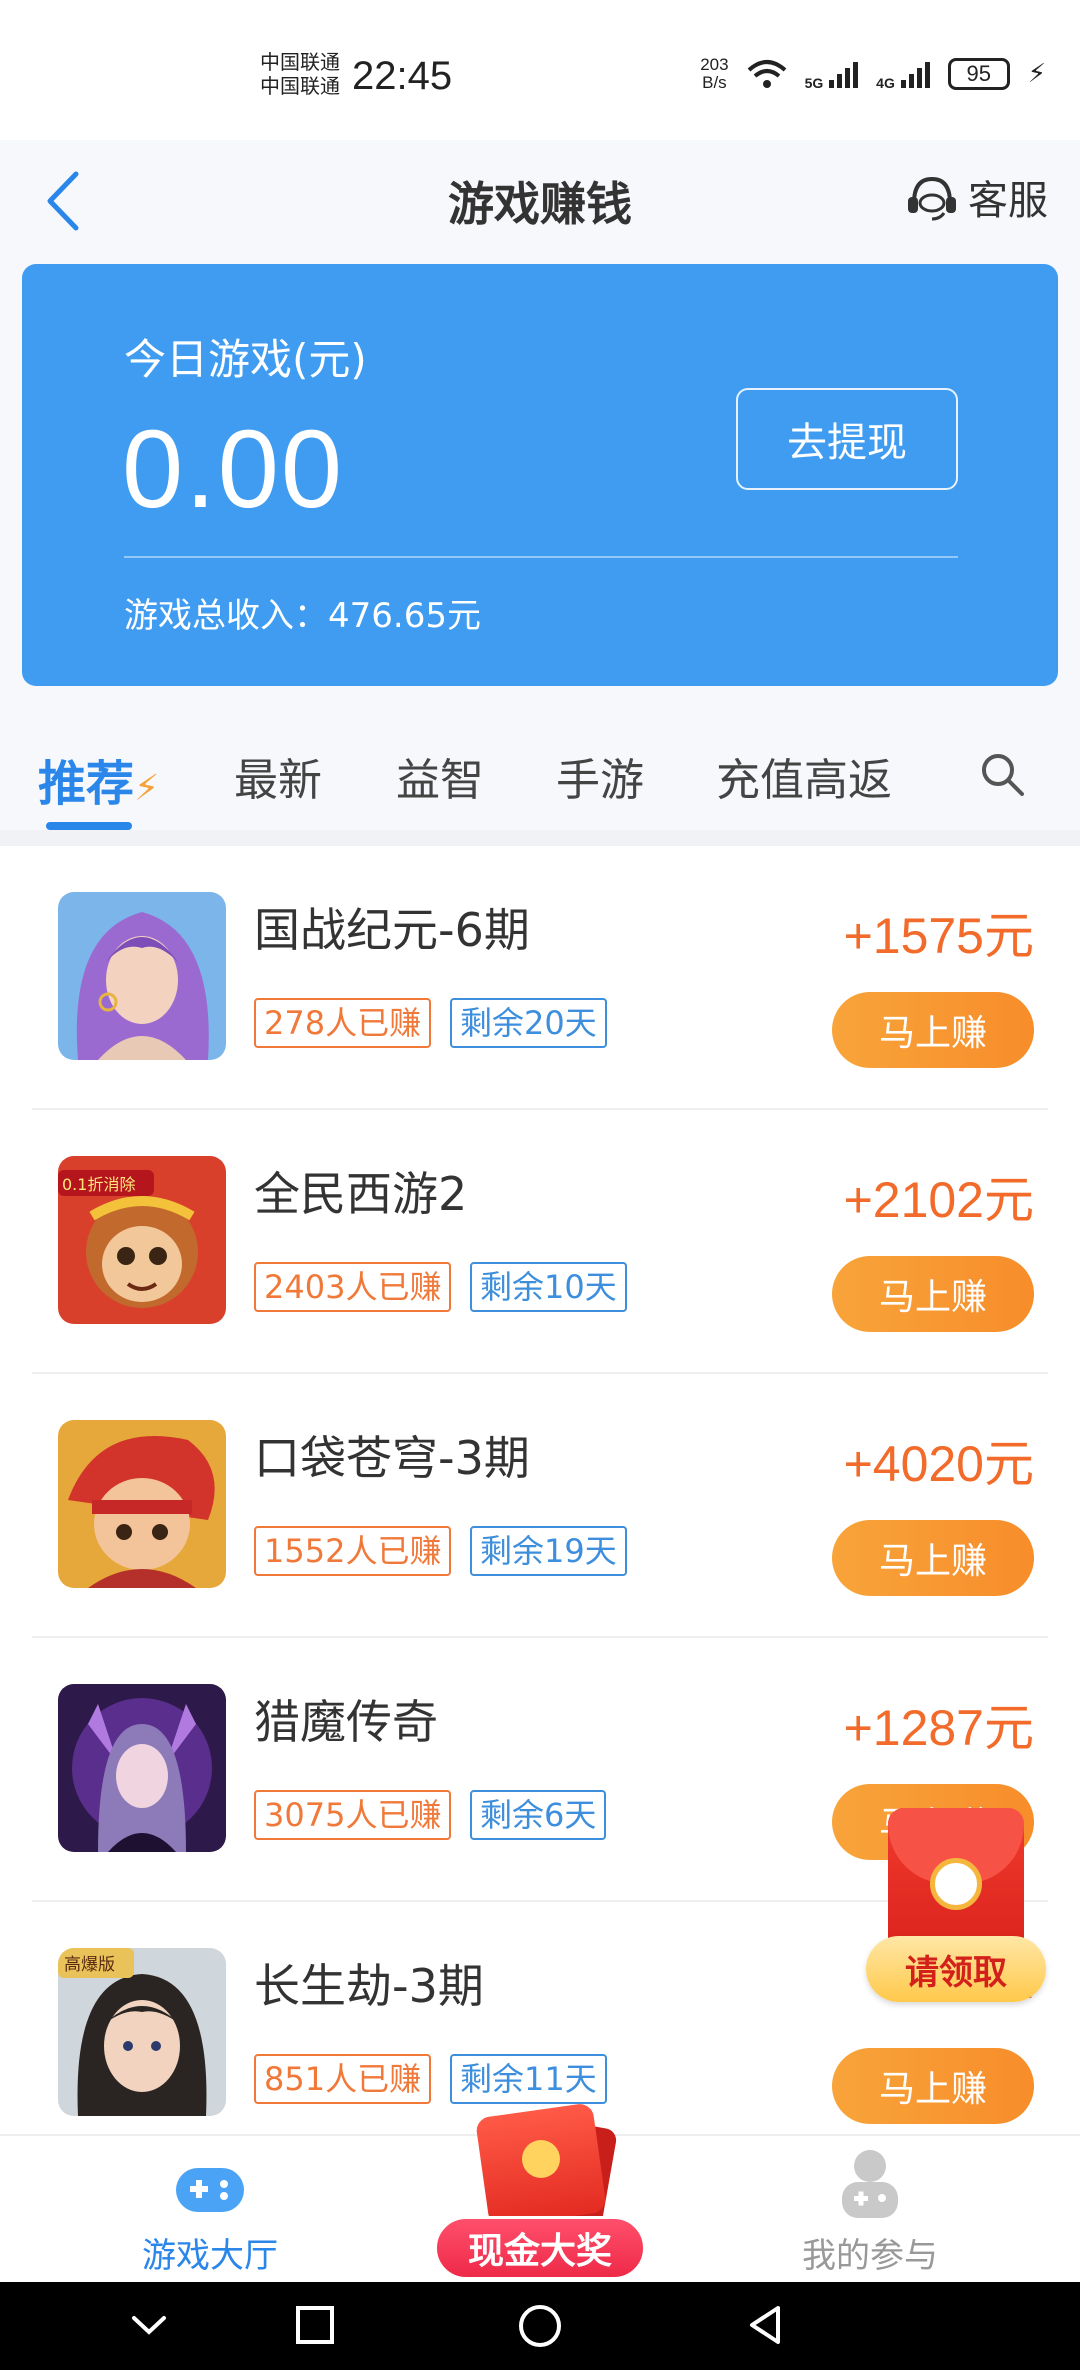 The image size is (1080, 2370). What do you see at coordinates (913, 1200) in the screenshot?
I see `reward-value: +2102` at bounding box center [913, 1200].